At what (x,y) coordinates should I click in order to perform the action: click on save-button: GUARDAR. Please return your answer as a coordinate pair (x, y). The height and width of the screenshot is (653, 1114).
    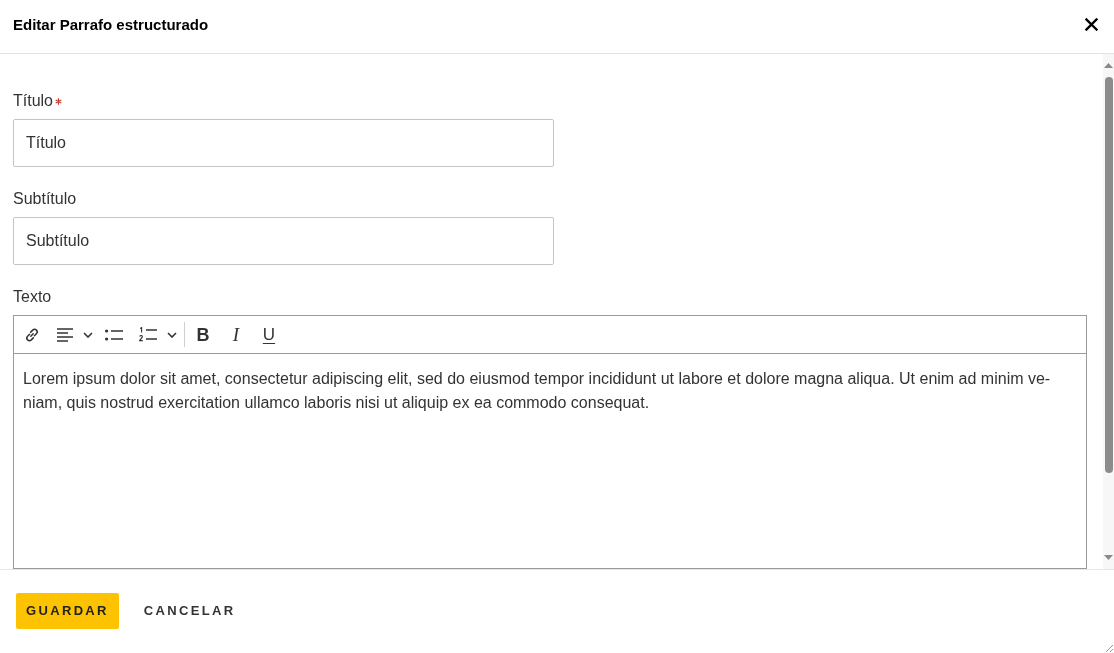
    Looking at the image, I should click on (67, 611).